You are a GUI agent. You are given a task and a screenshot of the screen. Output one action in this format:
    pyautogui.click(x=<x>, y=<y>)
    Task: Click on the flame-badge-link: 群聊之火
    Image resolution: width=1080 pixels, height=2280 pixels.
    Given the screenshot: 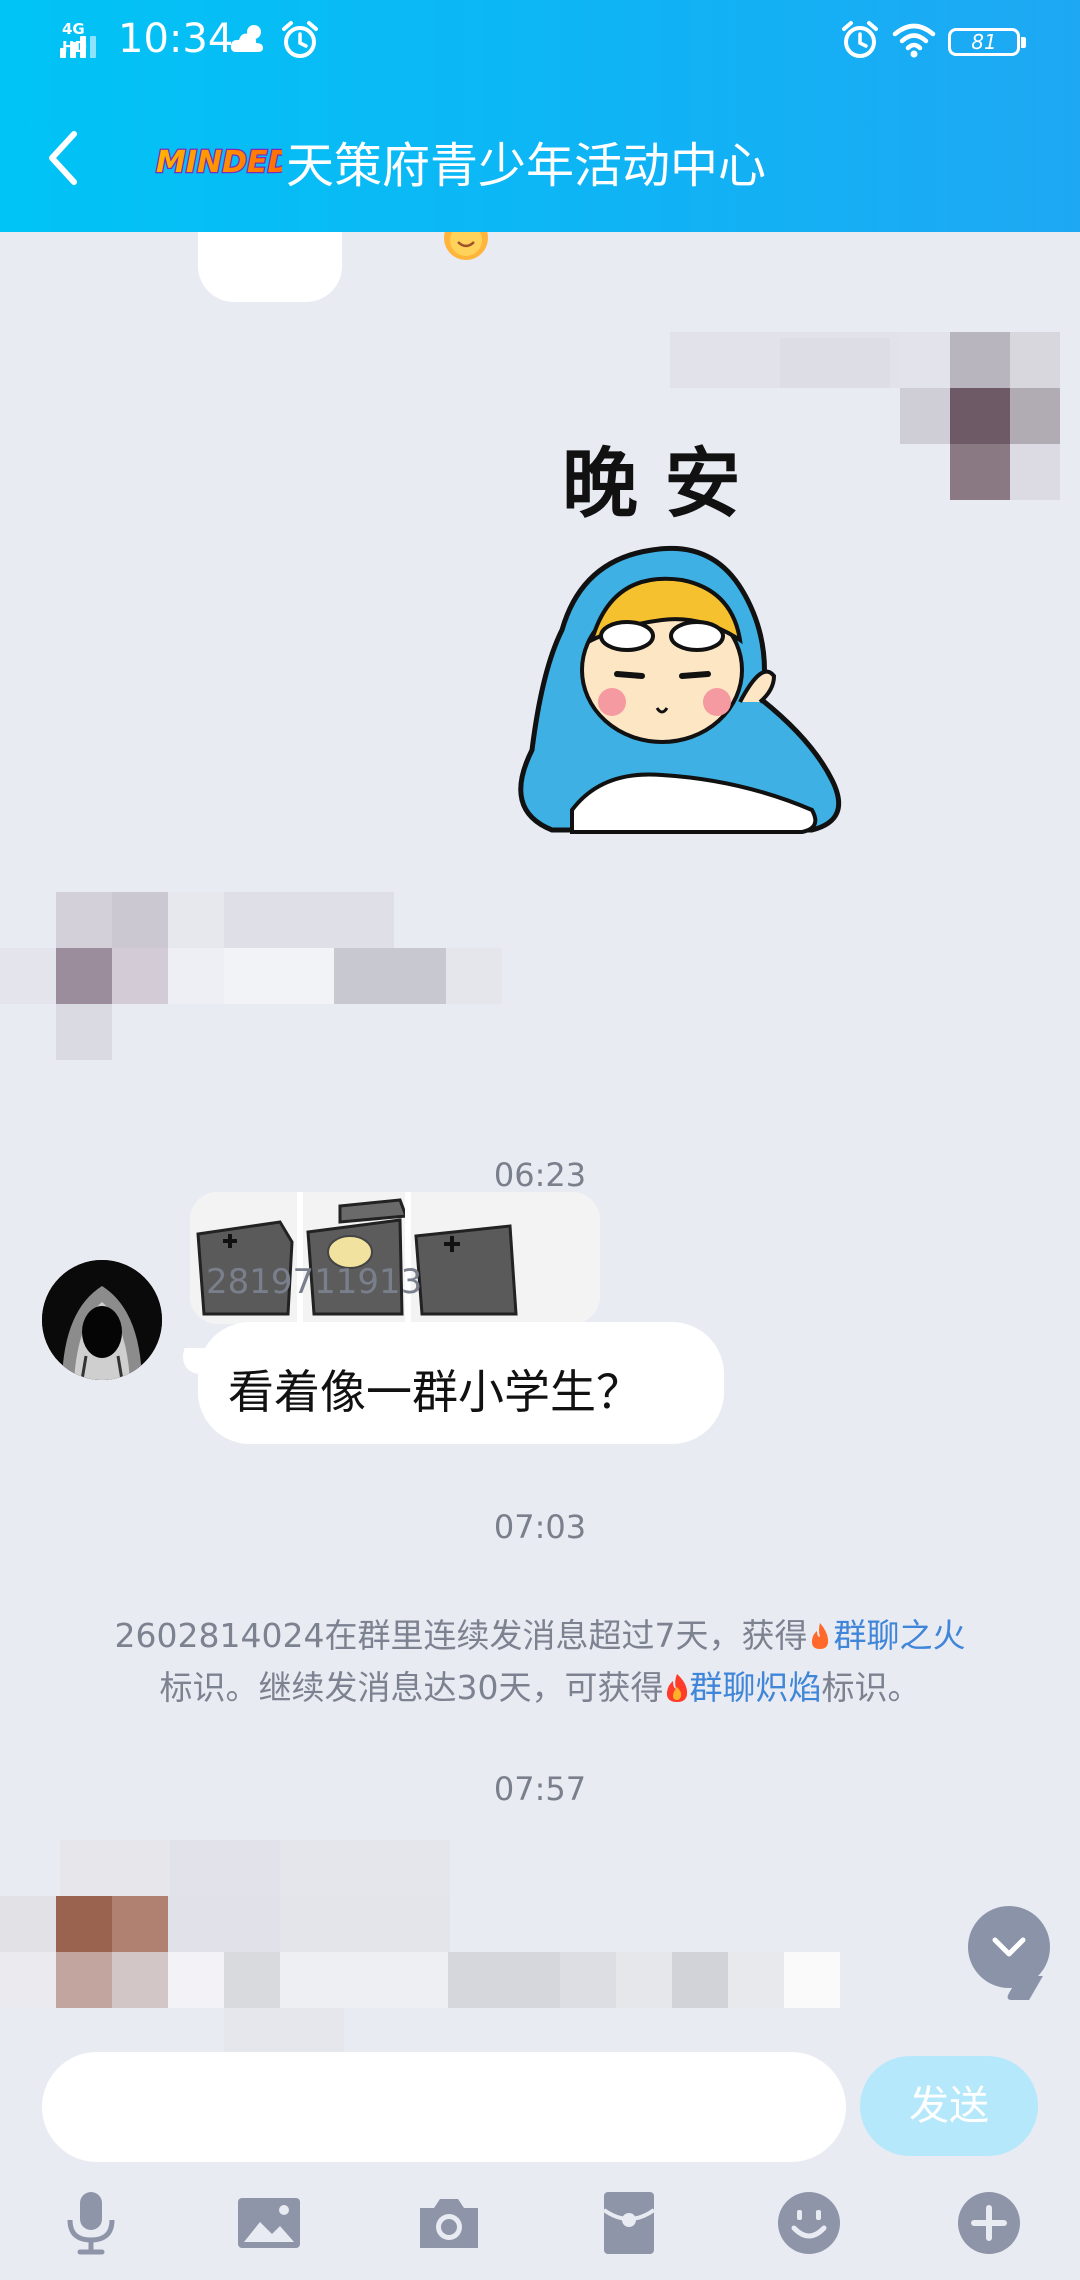 What is the action you would take?
    pyautogui.click(x=899, y=1635)
    